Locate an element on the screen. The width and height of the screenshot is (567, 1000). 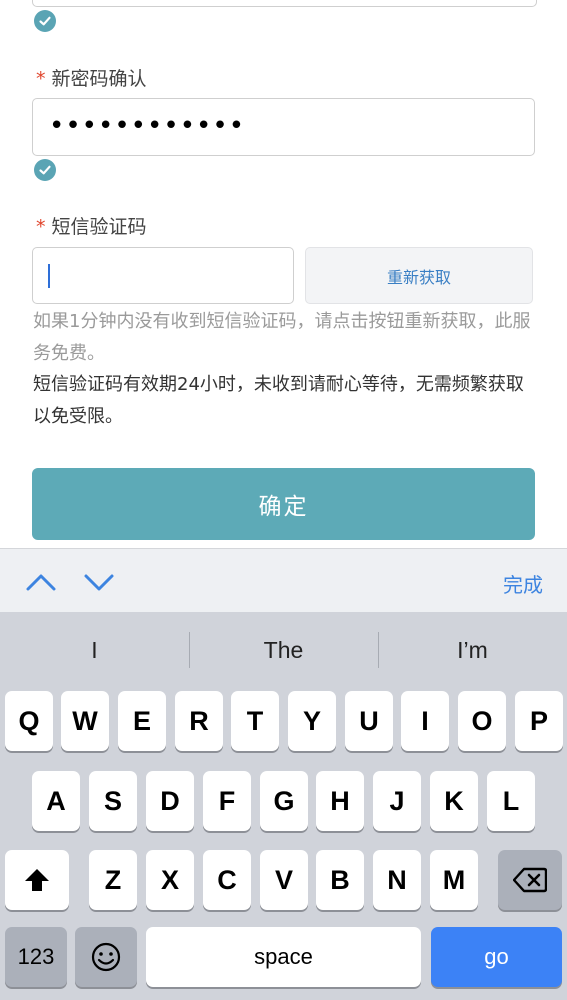
key-a: A is located at coordinates (56, 801).